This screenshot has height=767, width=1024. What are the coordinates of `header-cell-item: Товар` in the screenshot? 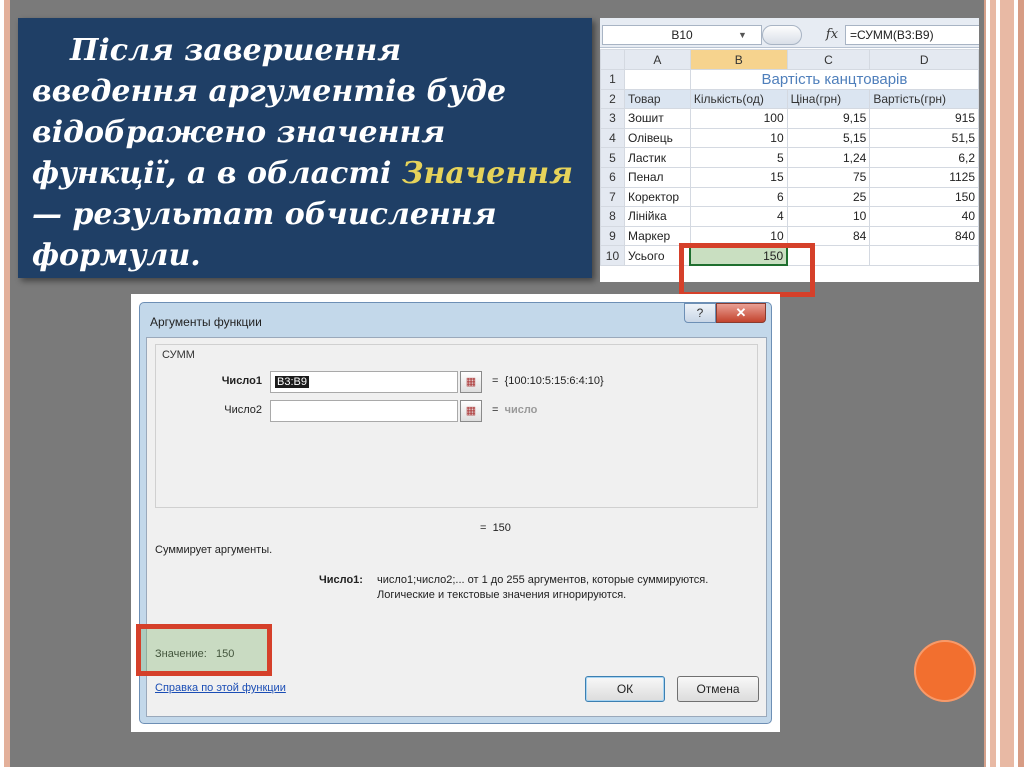 It's located at (657, 99).